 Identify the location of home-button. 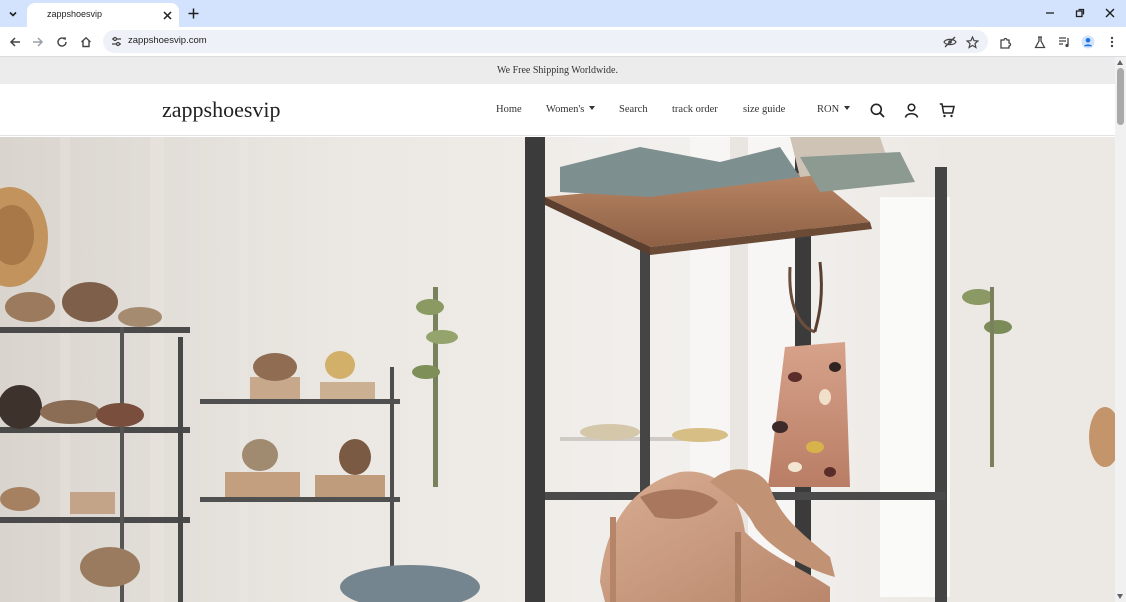
(86, 42).